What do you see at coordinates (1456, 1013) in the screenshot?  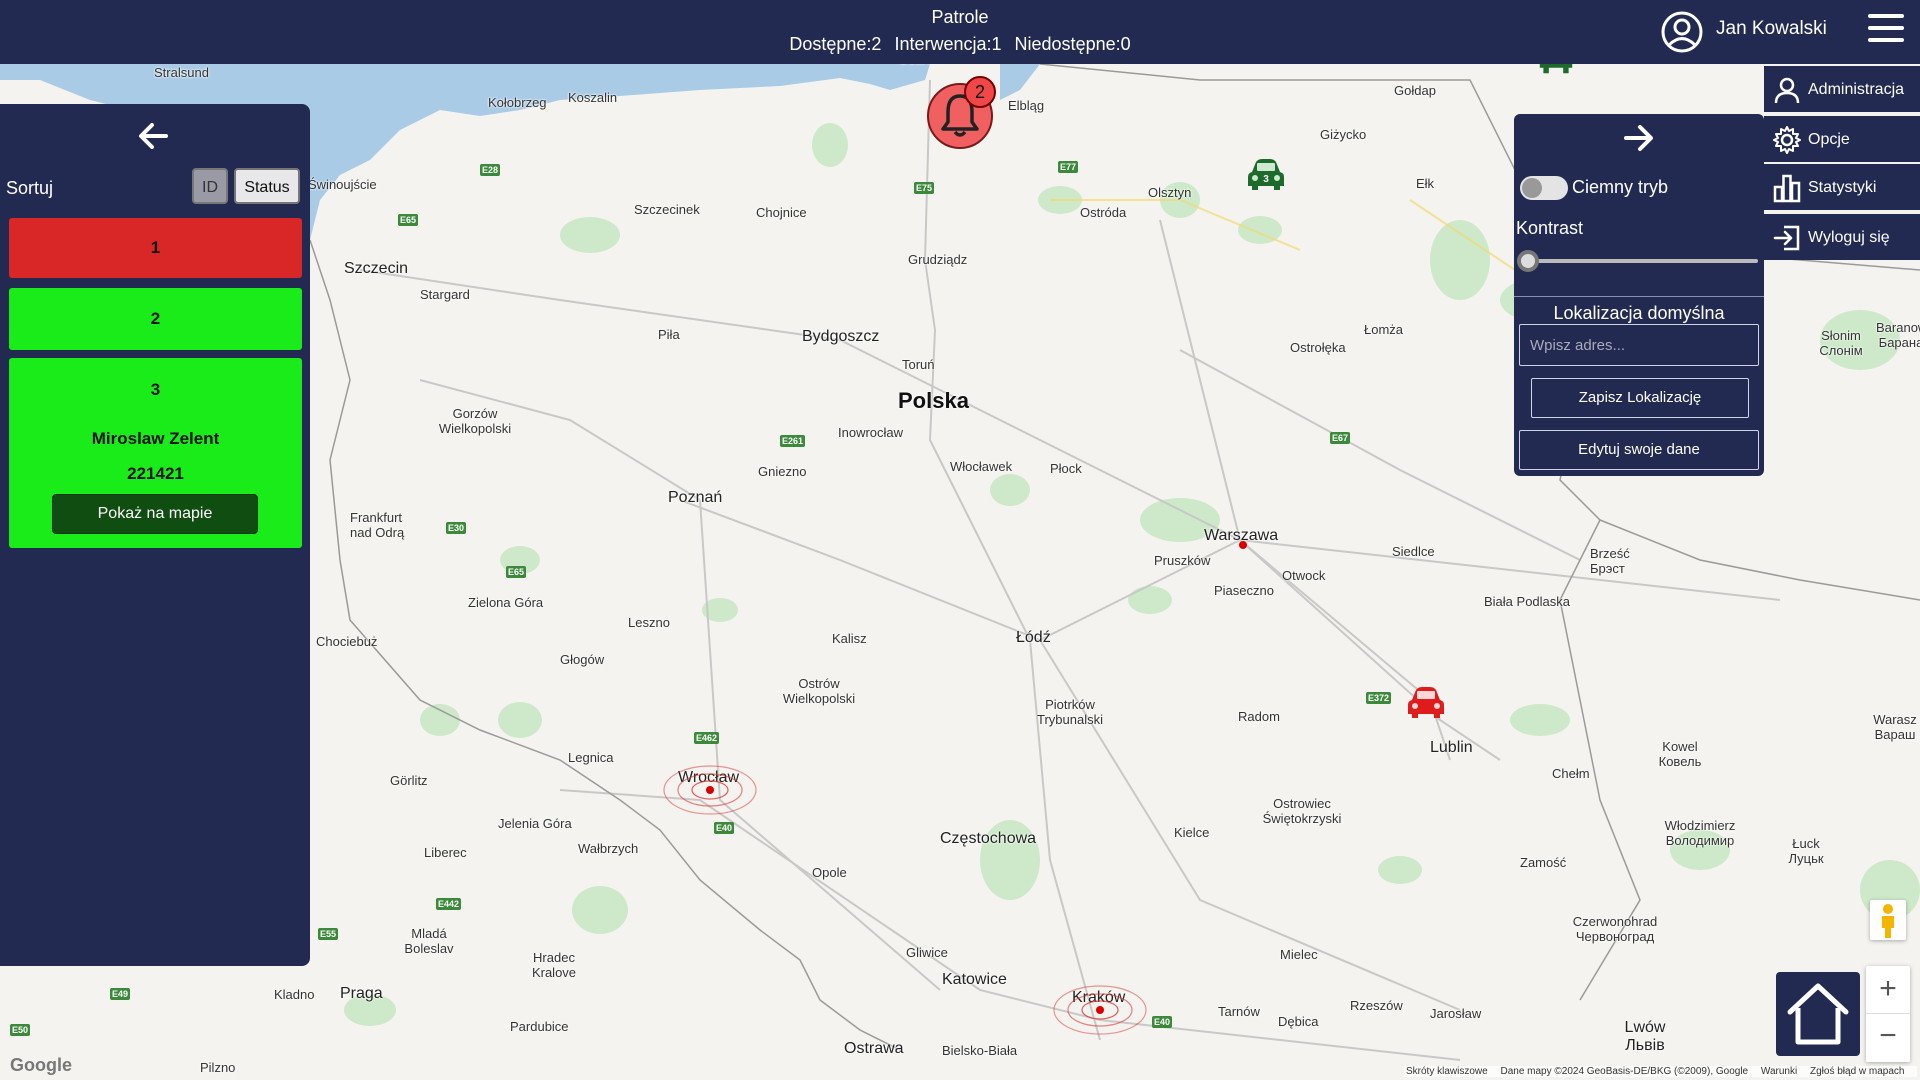 I see `city-label: Jarosław` at bounding box center [1456, 1013].